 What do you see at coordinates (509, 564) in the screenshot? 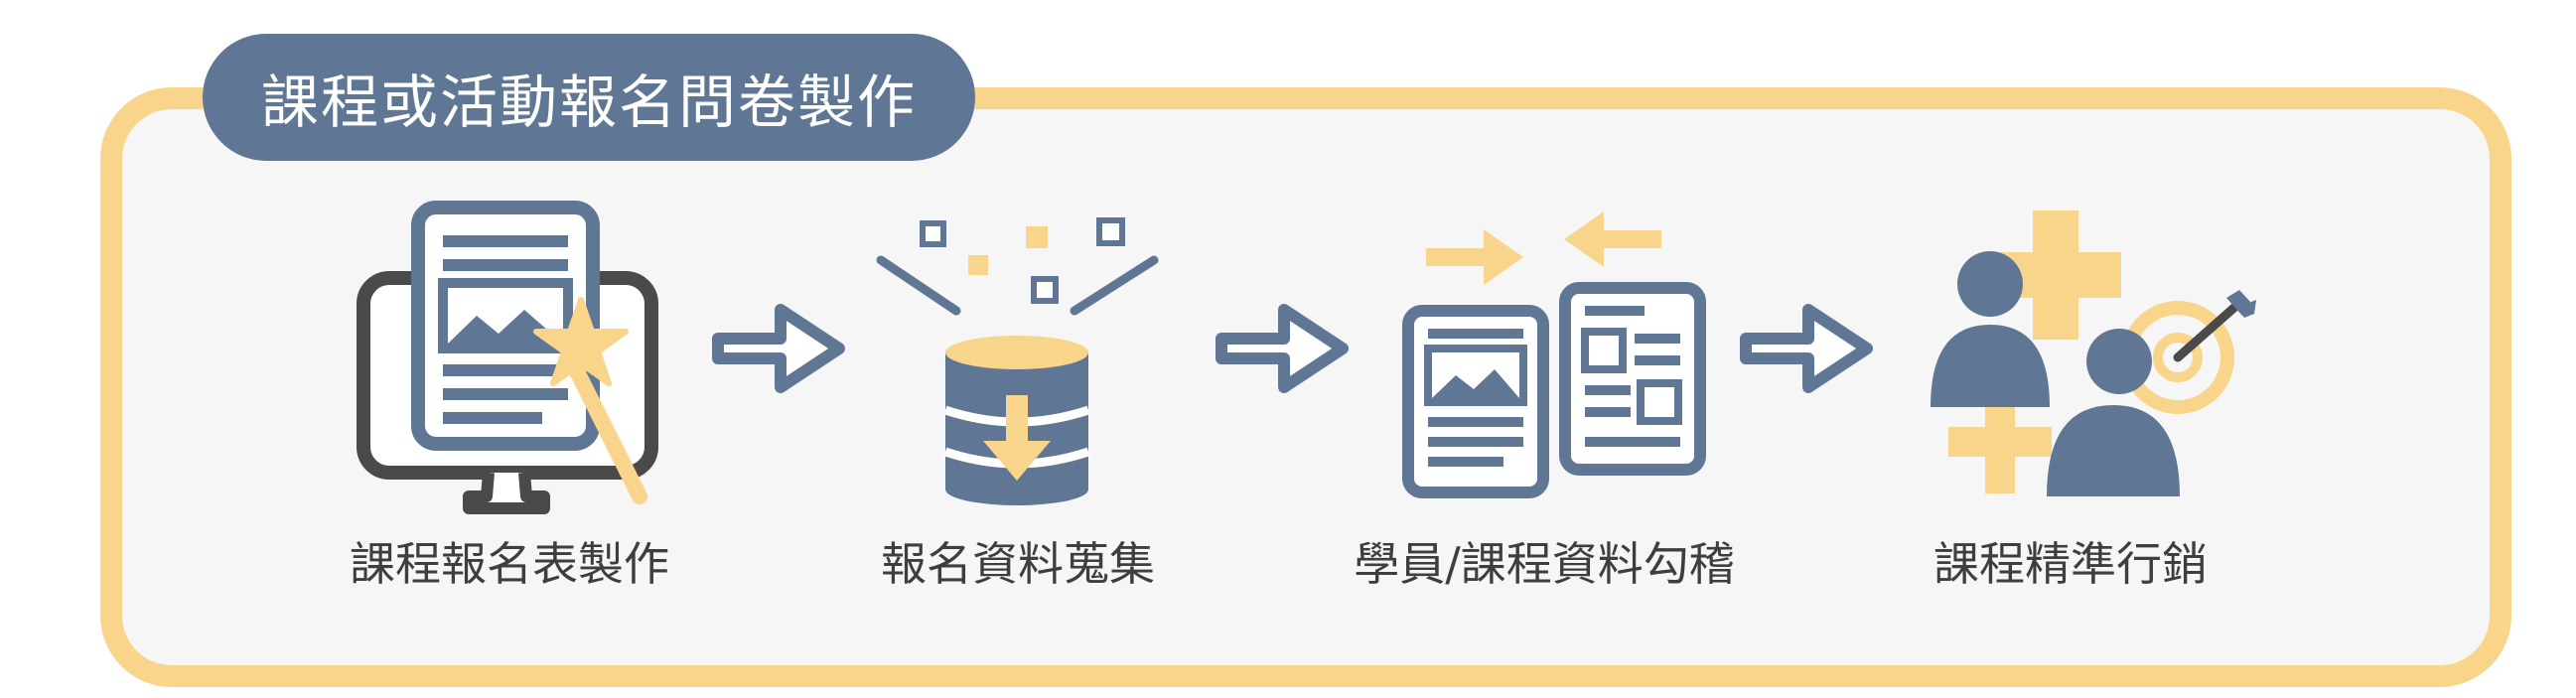
I see `step-label-form: 課程報名表製作` at bounding box center [509, 564].